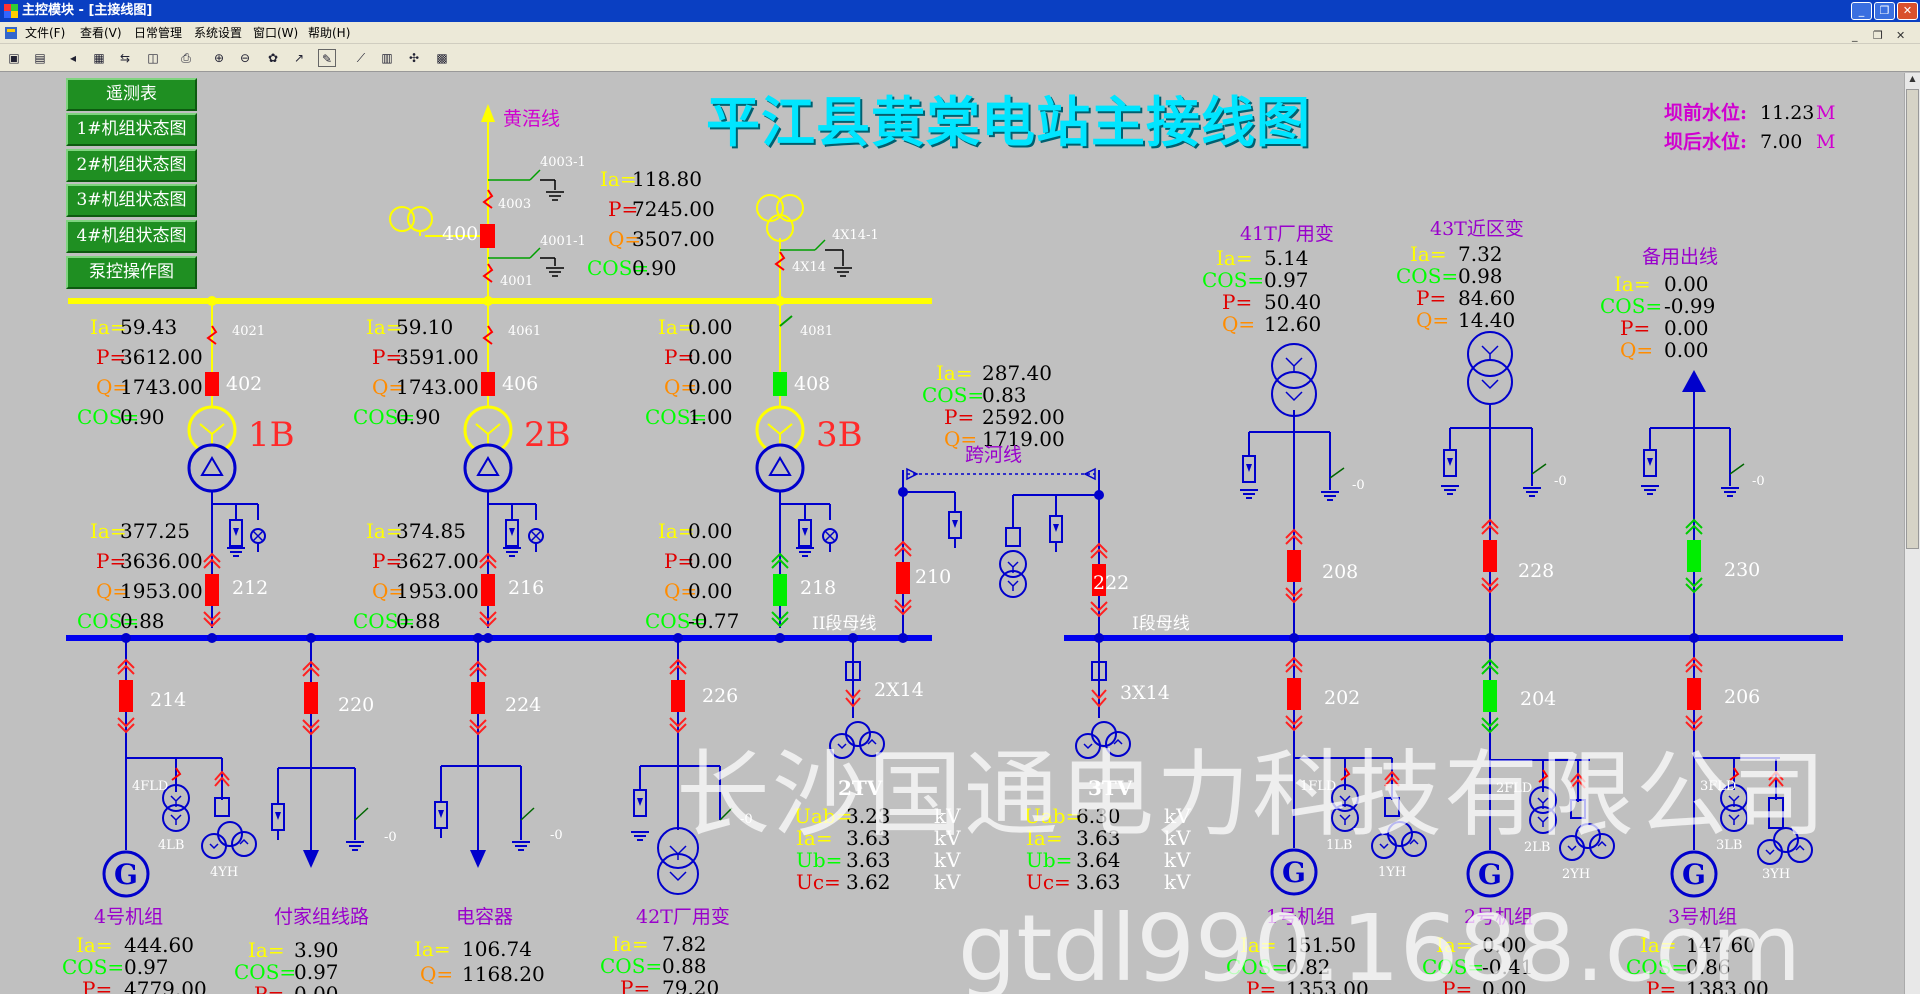 The height and width of the screenshot is (994, 1920). I want to click on front-level-value: 11.23, so click(1787, 113).